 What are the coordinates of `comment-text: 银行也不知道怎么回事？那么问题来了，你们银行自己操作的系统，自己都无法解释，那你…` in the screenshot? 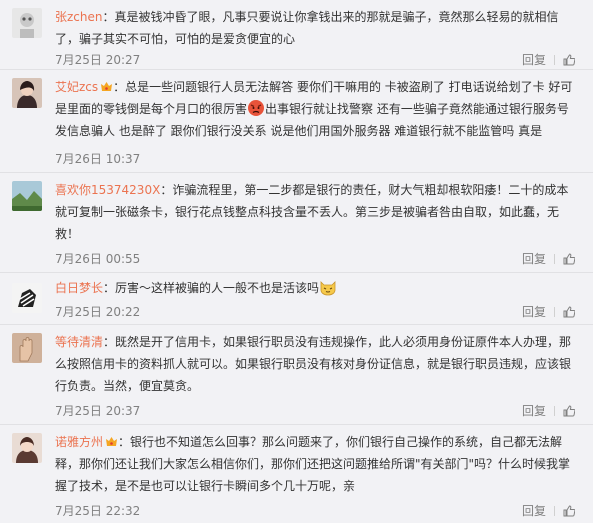 It's located at (313, 464).